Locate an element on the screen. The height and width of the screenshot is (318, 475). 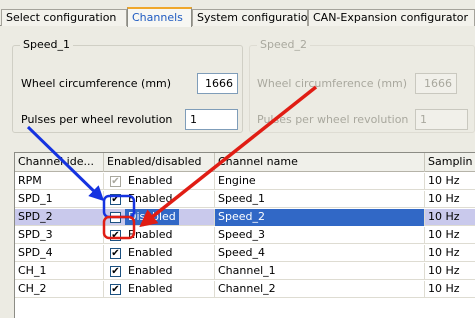
tab-system-configuration: System configuration is located at coordinates (250, 17).